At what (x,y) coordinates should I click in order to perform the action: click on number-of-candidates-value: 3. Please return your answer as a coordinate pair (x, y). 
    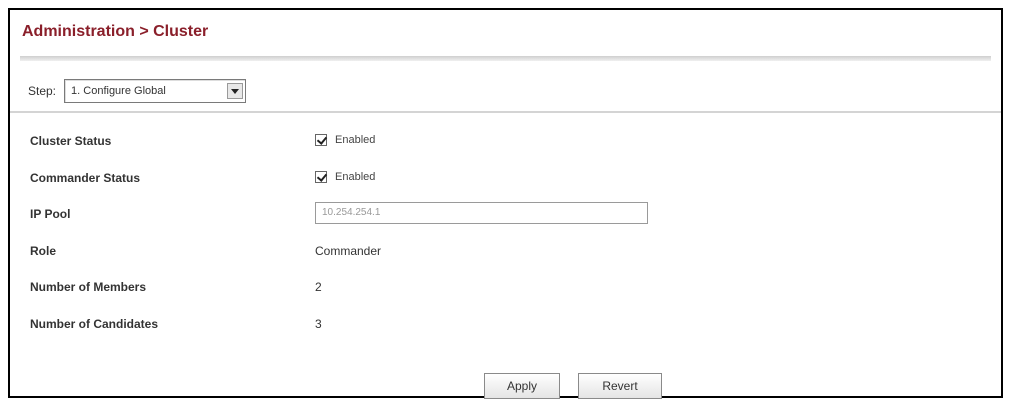
    Looking at the image, I should click on (318, 324).